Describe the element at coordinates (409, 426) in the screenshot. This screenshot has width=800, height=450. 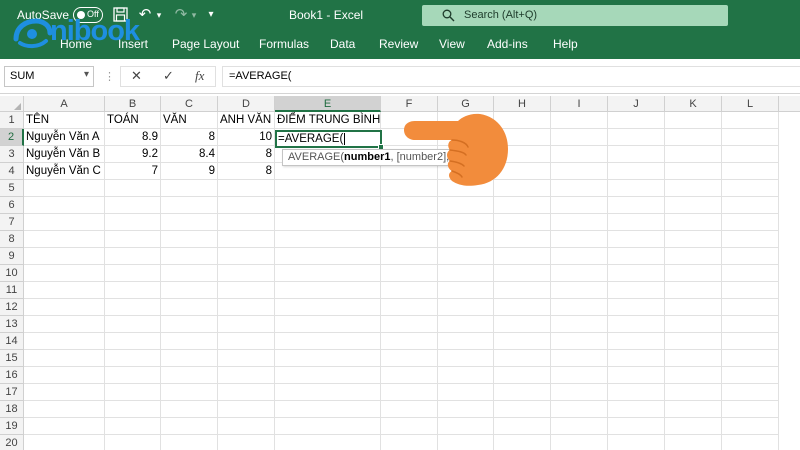
I see `grid-cell-f19` at that location.